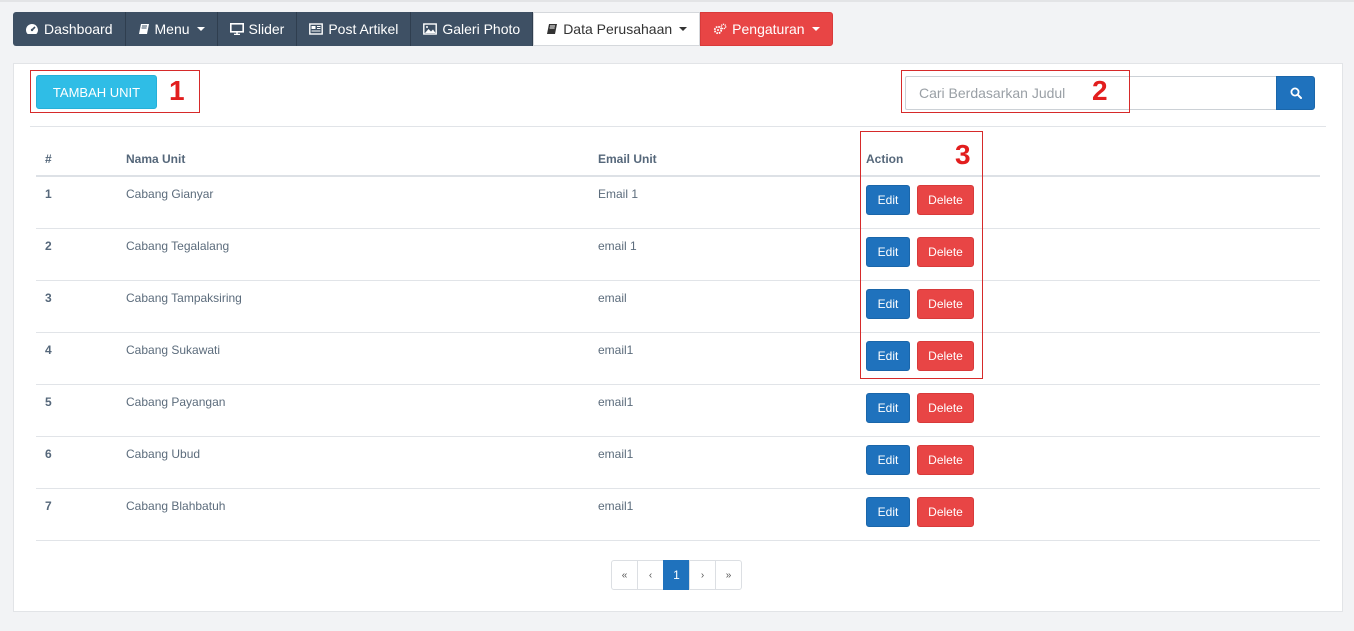 The height and width of the screenshot is (631, 1354). I want to click on table-row: 1 Cabang Gianyar Email 1 Edit Delete, so click(678, 203).